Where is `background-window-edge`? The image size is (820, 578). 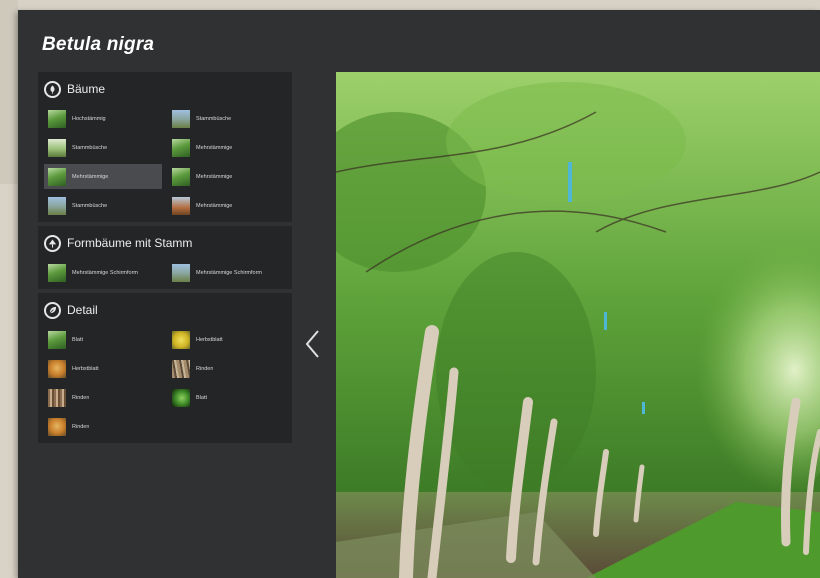
background-window-edge is located at coordinates (9, 92).